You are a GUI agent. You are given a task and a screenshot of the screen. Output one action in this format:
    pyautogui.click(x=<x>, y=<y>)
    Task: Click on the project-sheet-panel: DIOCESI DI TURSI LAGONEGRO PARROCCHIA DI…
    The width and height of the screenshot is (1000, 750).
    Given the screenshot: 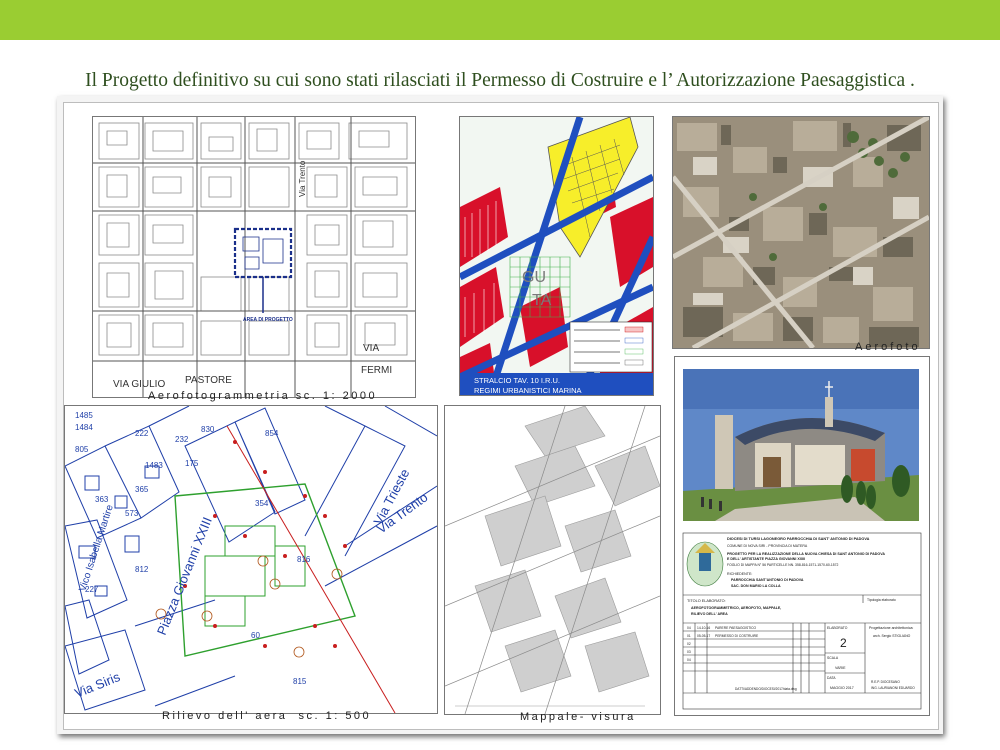 What is the action you would take?
    pyautogui.click(x=802, y=536)
    